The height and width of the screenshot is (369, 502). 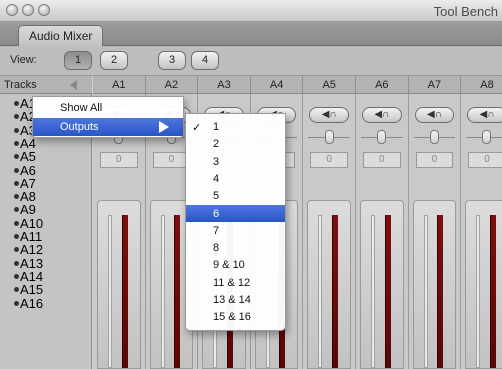 What do you see at coordinates (44, 10) in the screenshot?
I see `zoom-window-button` at bounding box center [44, 10].